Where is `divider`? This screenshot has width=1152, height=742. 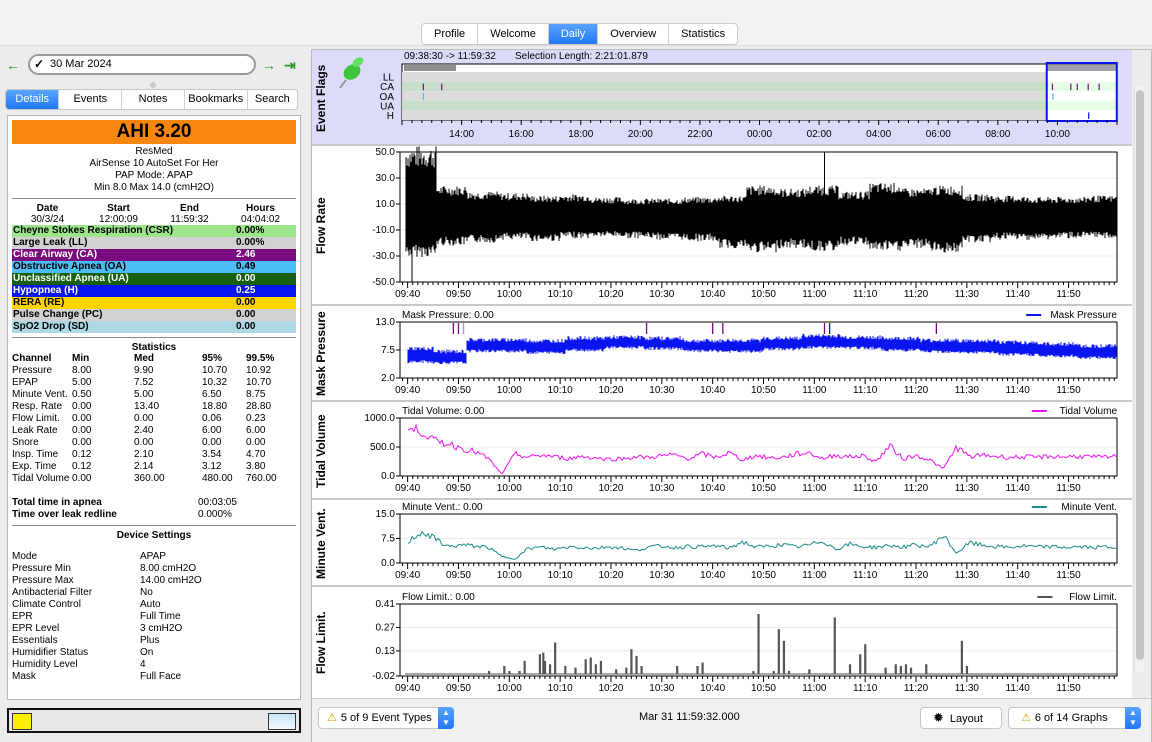
divider is located at coordinates (154, 337).